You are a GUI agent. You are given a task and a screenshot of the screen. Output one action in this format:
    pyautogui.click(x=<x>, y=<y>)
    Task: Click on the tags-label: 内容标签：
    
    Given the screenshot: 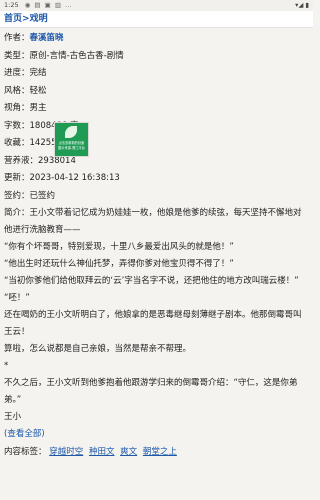 What is the action you would take?
    pyautogui.click(x=25, y=452)
    